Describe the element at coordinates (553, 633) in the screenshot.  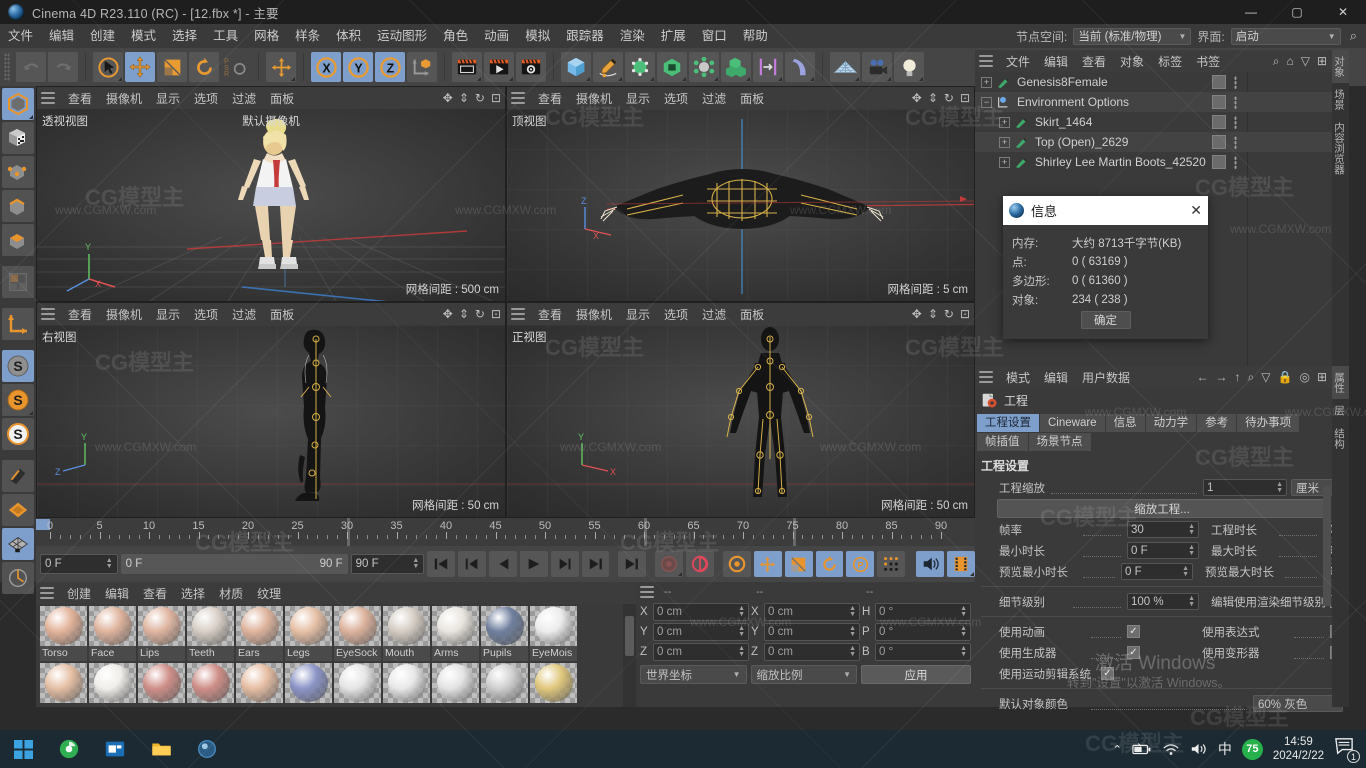
I see `material-item: EyeMois` at that location.